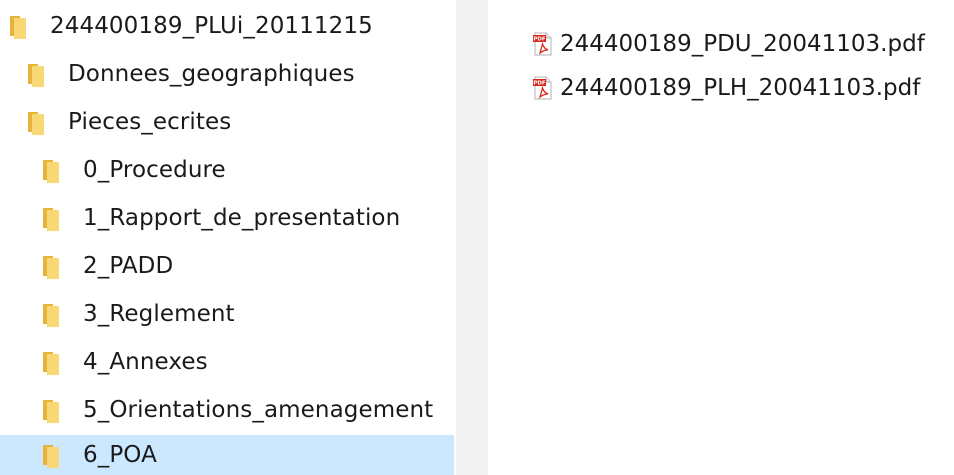 The image size is (954, 475). I want to click on tree-item-label: Pieces_ecrites, so click(150, 121).